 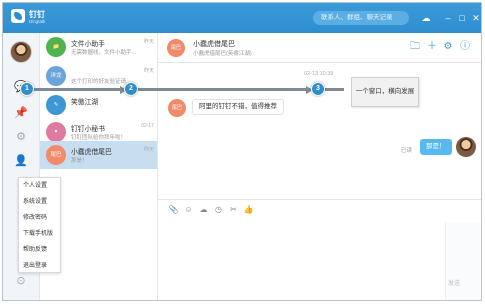 What do you see at coordinates (475, 18) in the screenshot?
I see `close-icon: ✕` at bounding box center [475, 18].